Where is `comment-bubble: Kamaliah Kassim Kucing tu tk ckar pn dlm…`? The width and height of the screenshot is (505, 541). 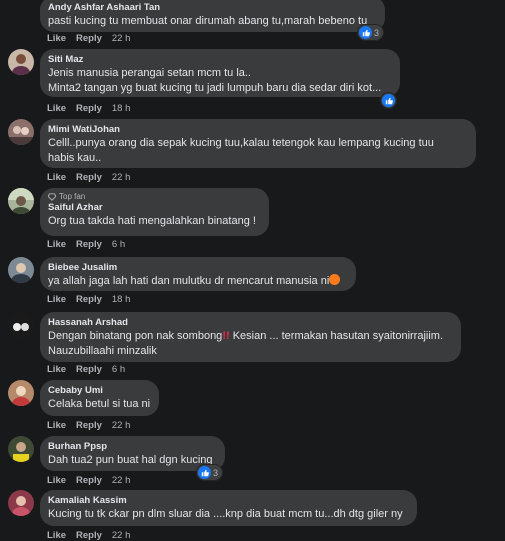
comment-bubble: Kamaliah Kassim Kucing tu tk ckar pn dlm… is located at coordinates (228, 508).